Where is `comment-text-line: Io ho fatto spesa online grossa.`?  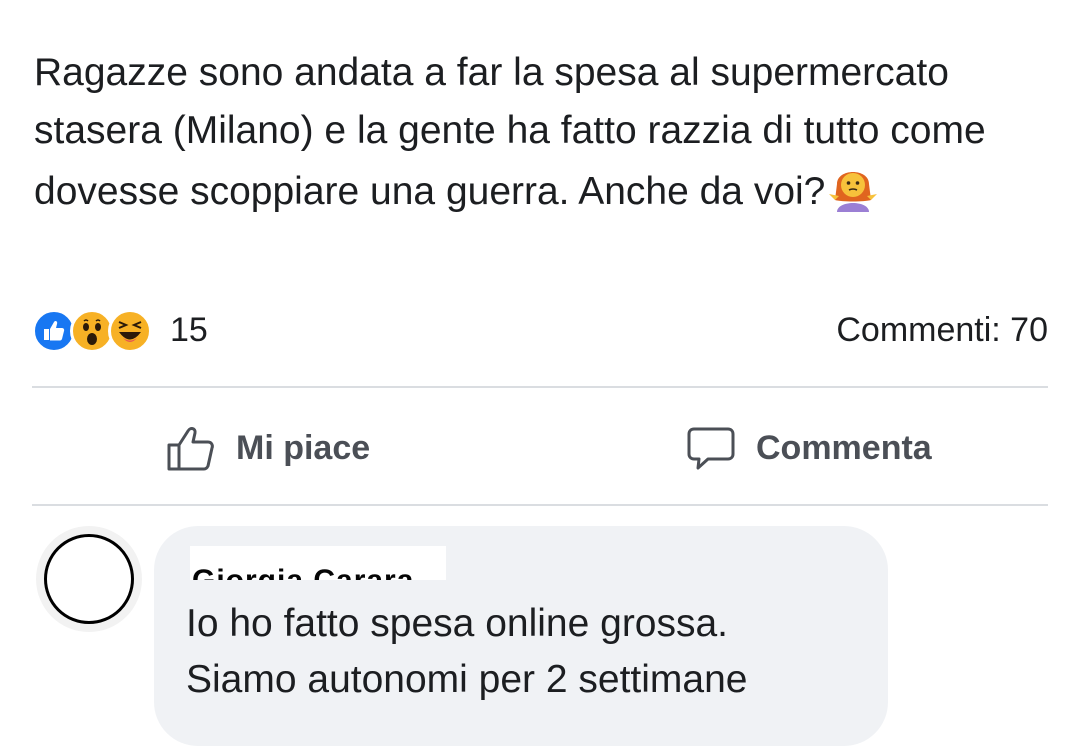 comment-text-line: Io ho fatto spesa online grossa. is located at coordinates (457, 623).